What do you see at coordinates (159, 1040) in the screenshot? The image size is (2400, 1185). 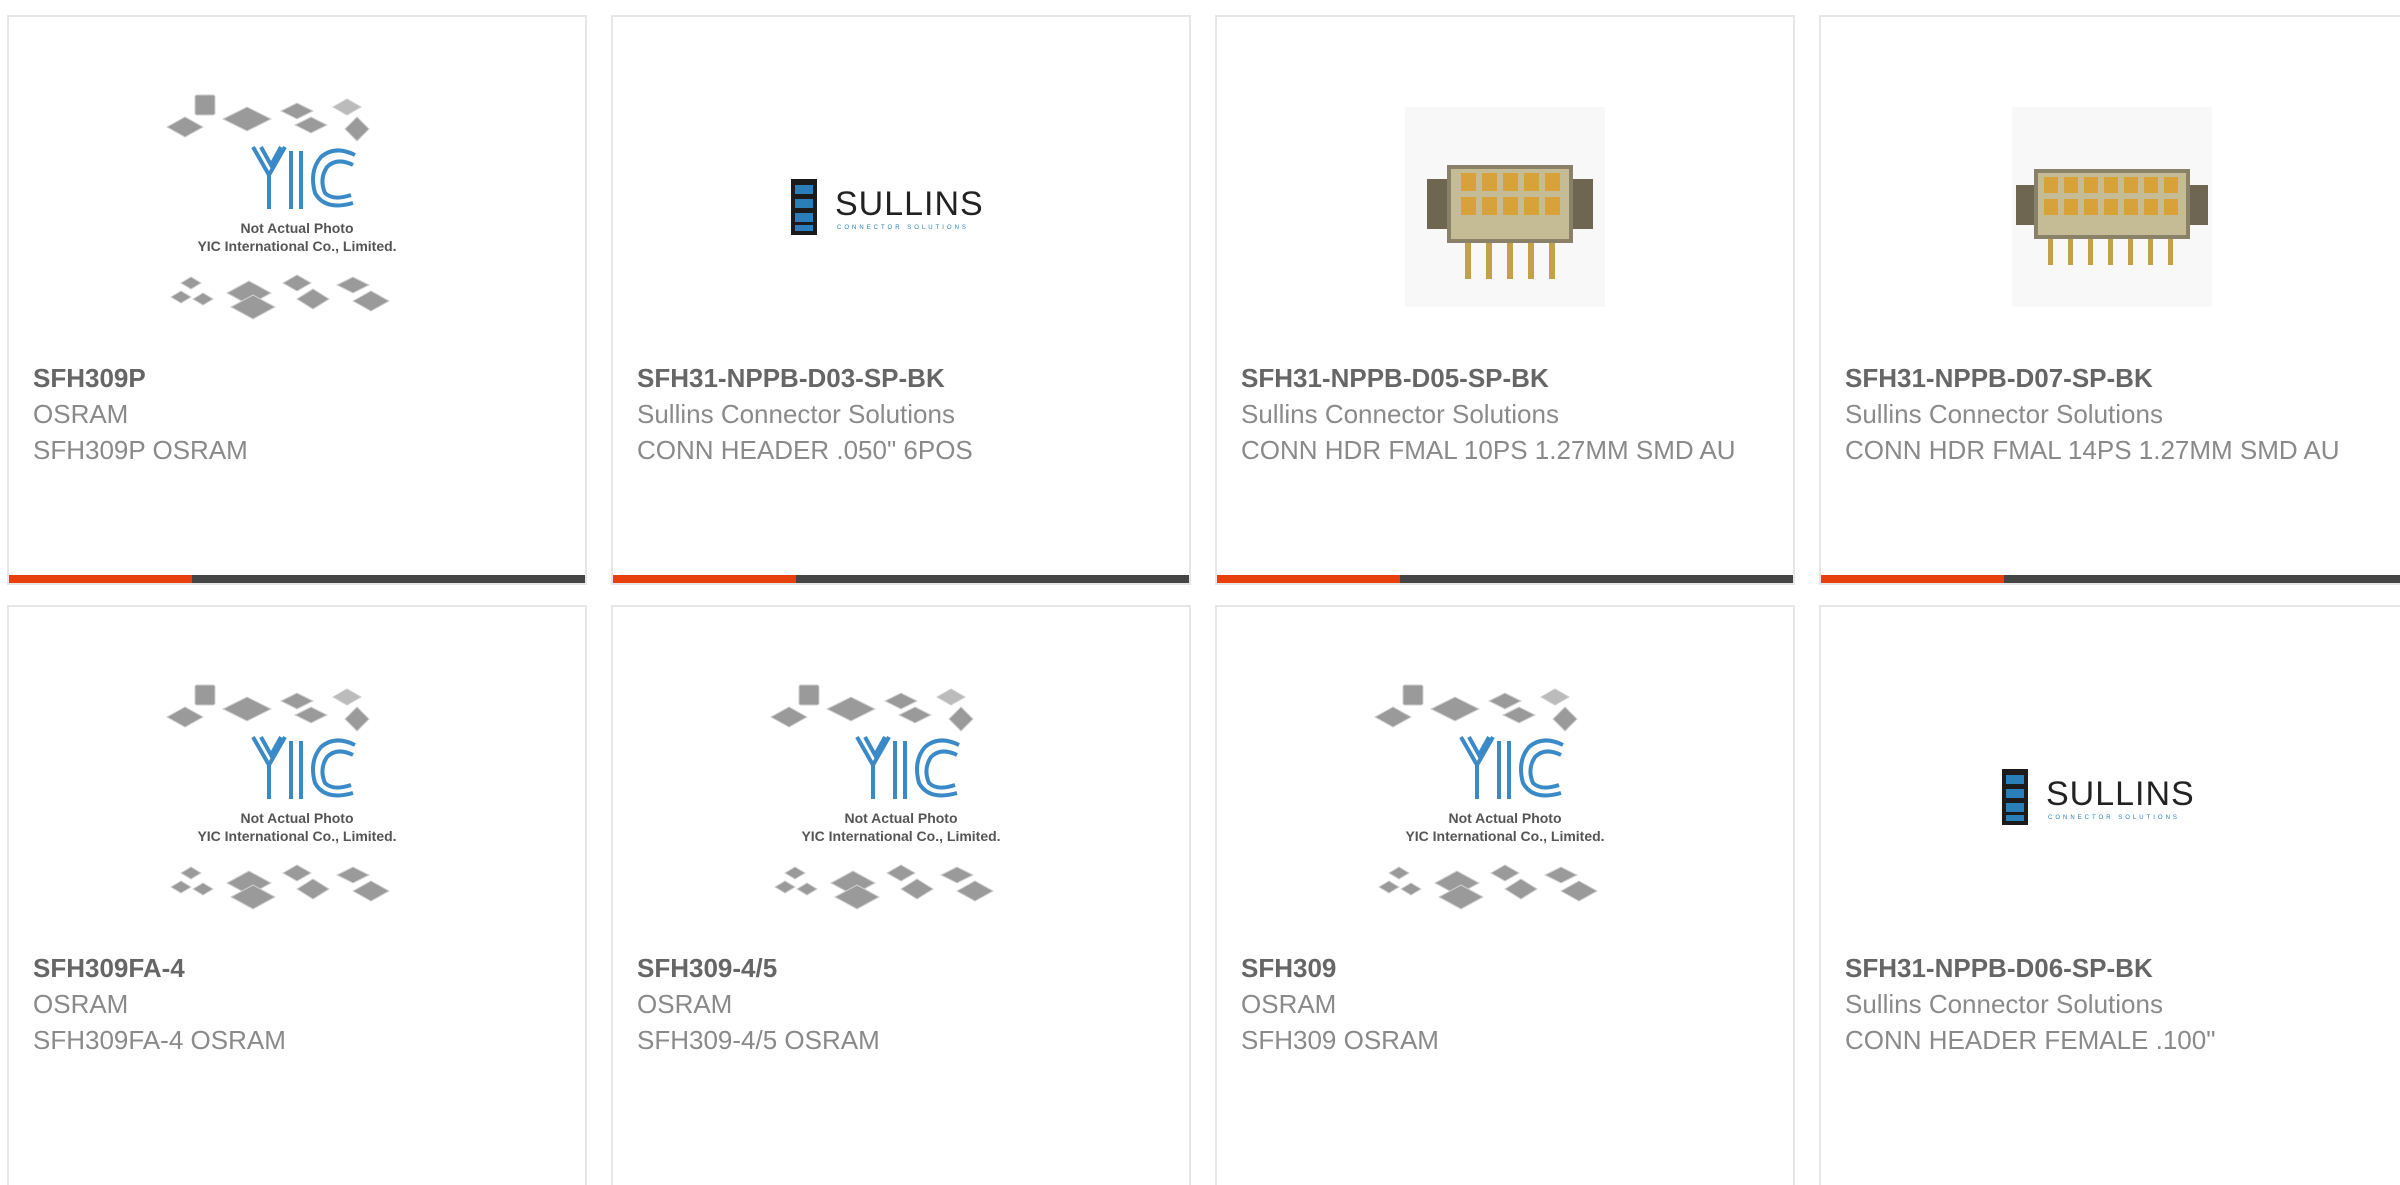 I see `description: SFH309FA-4 OSRAM` at bounding box center [159, 1040].